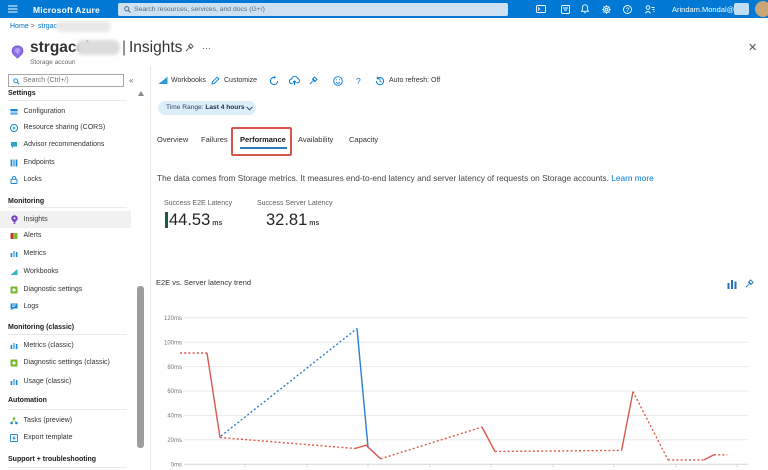 The width and height of the screenshot is (768, 470). I want to click on svg-text: 20ms, so click(174, 441).